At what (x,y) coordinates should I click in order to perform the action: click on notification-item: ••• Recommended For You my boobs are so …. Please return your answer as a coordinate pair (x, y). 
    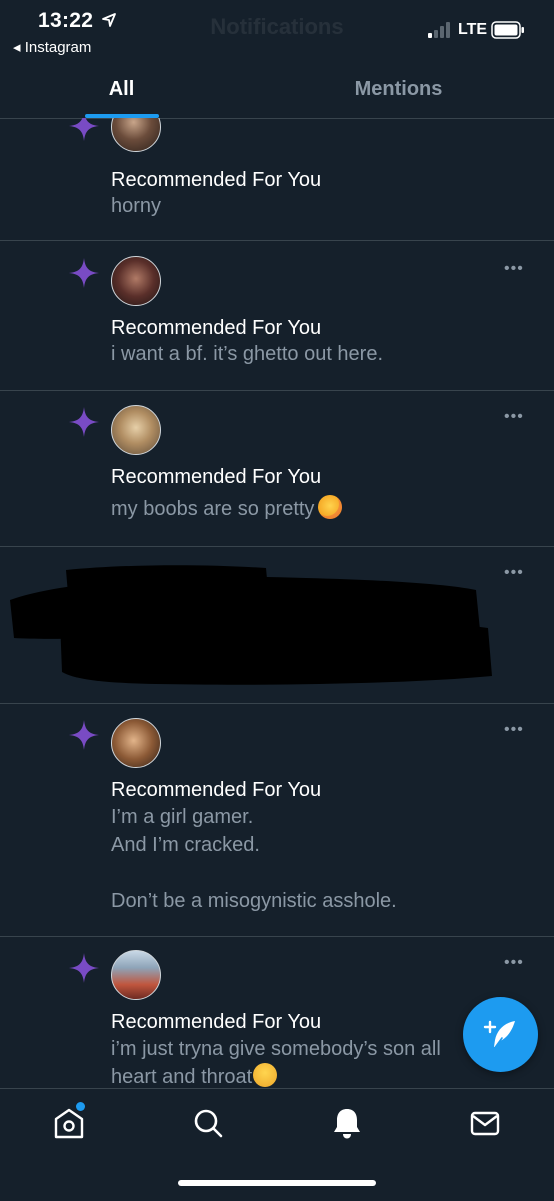
    Looking at the image, I should click on (277, 468).